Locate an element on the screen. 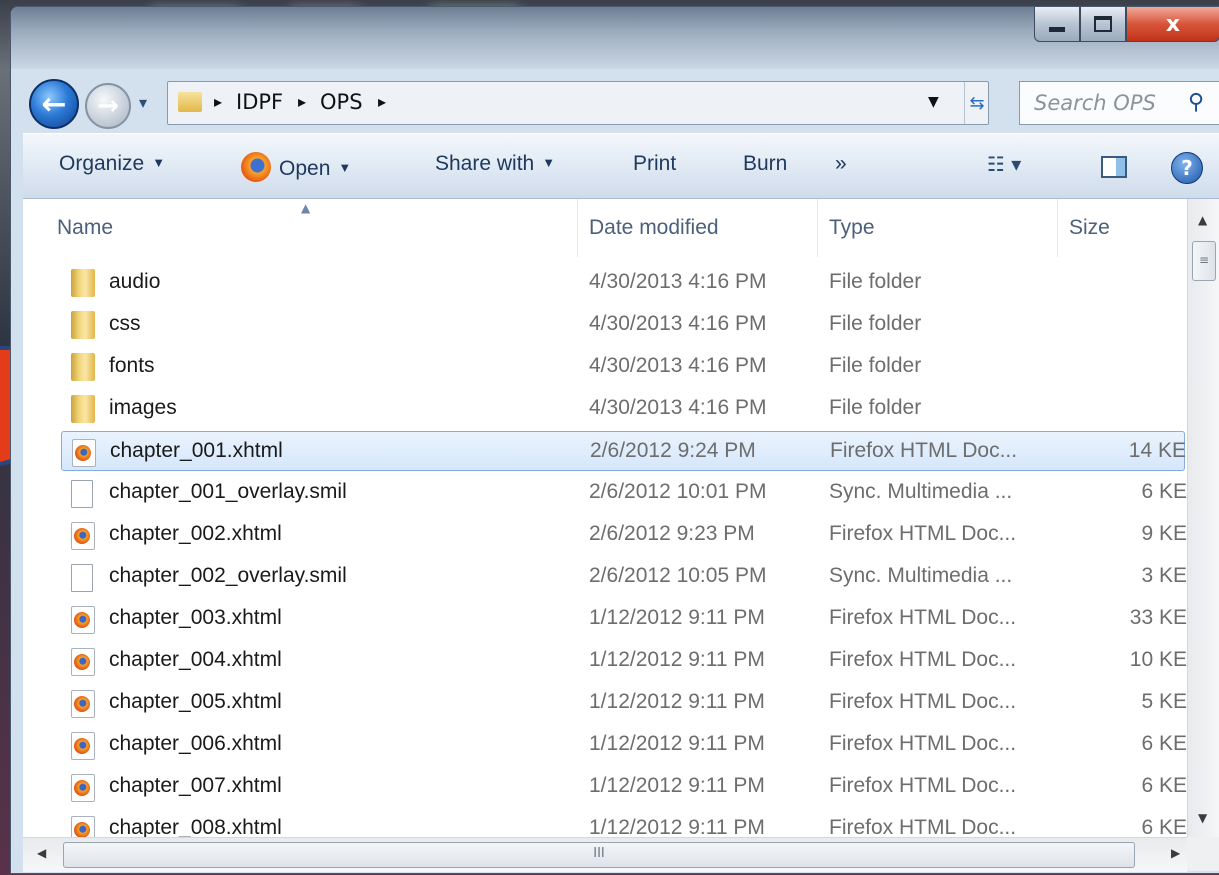 The image size is (1219, 875). file-row: audio 4/30/2013 4:16 PM File folder is located at coordinates (623, 283).